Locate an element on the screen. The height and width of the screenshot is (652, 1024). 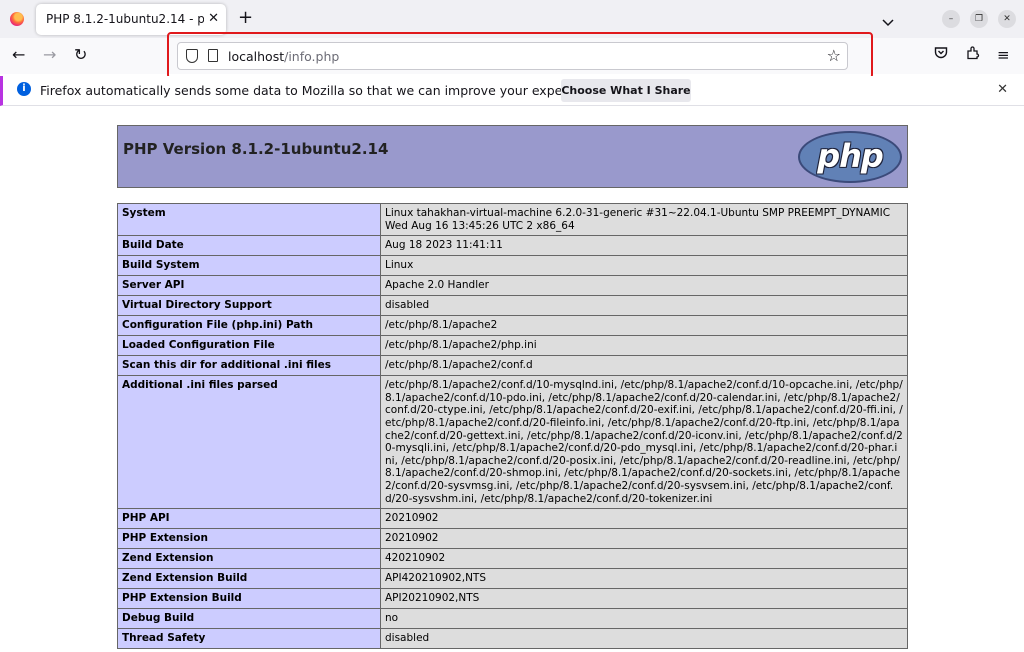
forward-icon: → is located at coordinates (49, 55).